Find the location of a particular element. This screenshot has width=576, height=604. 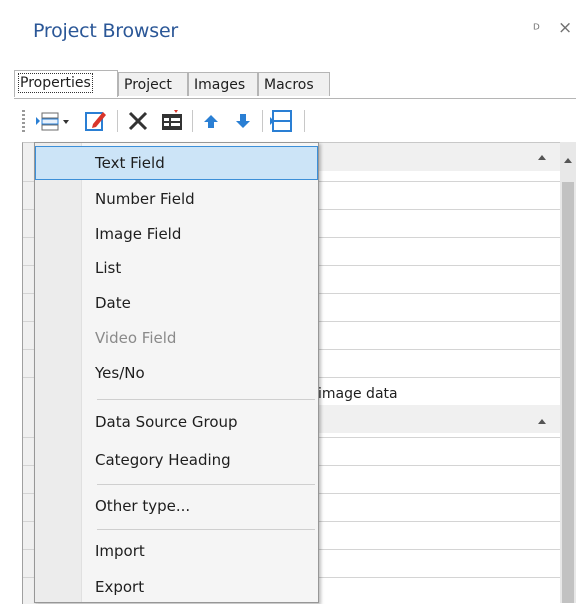

vertical-scrollbar is located at coordinates (568, 372).